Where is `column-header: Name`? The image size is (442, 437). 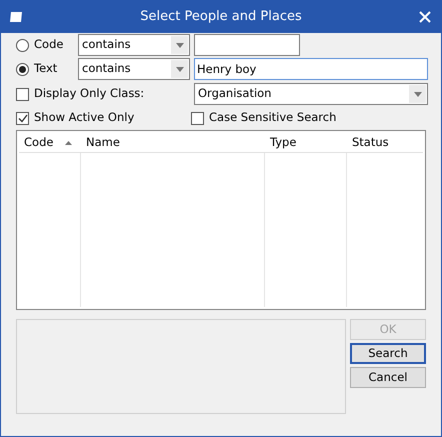
column-header: Name is located at coordinates (173, 143).